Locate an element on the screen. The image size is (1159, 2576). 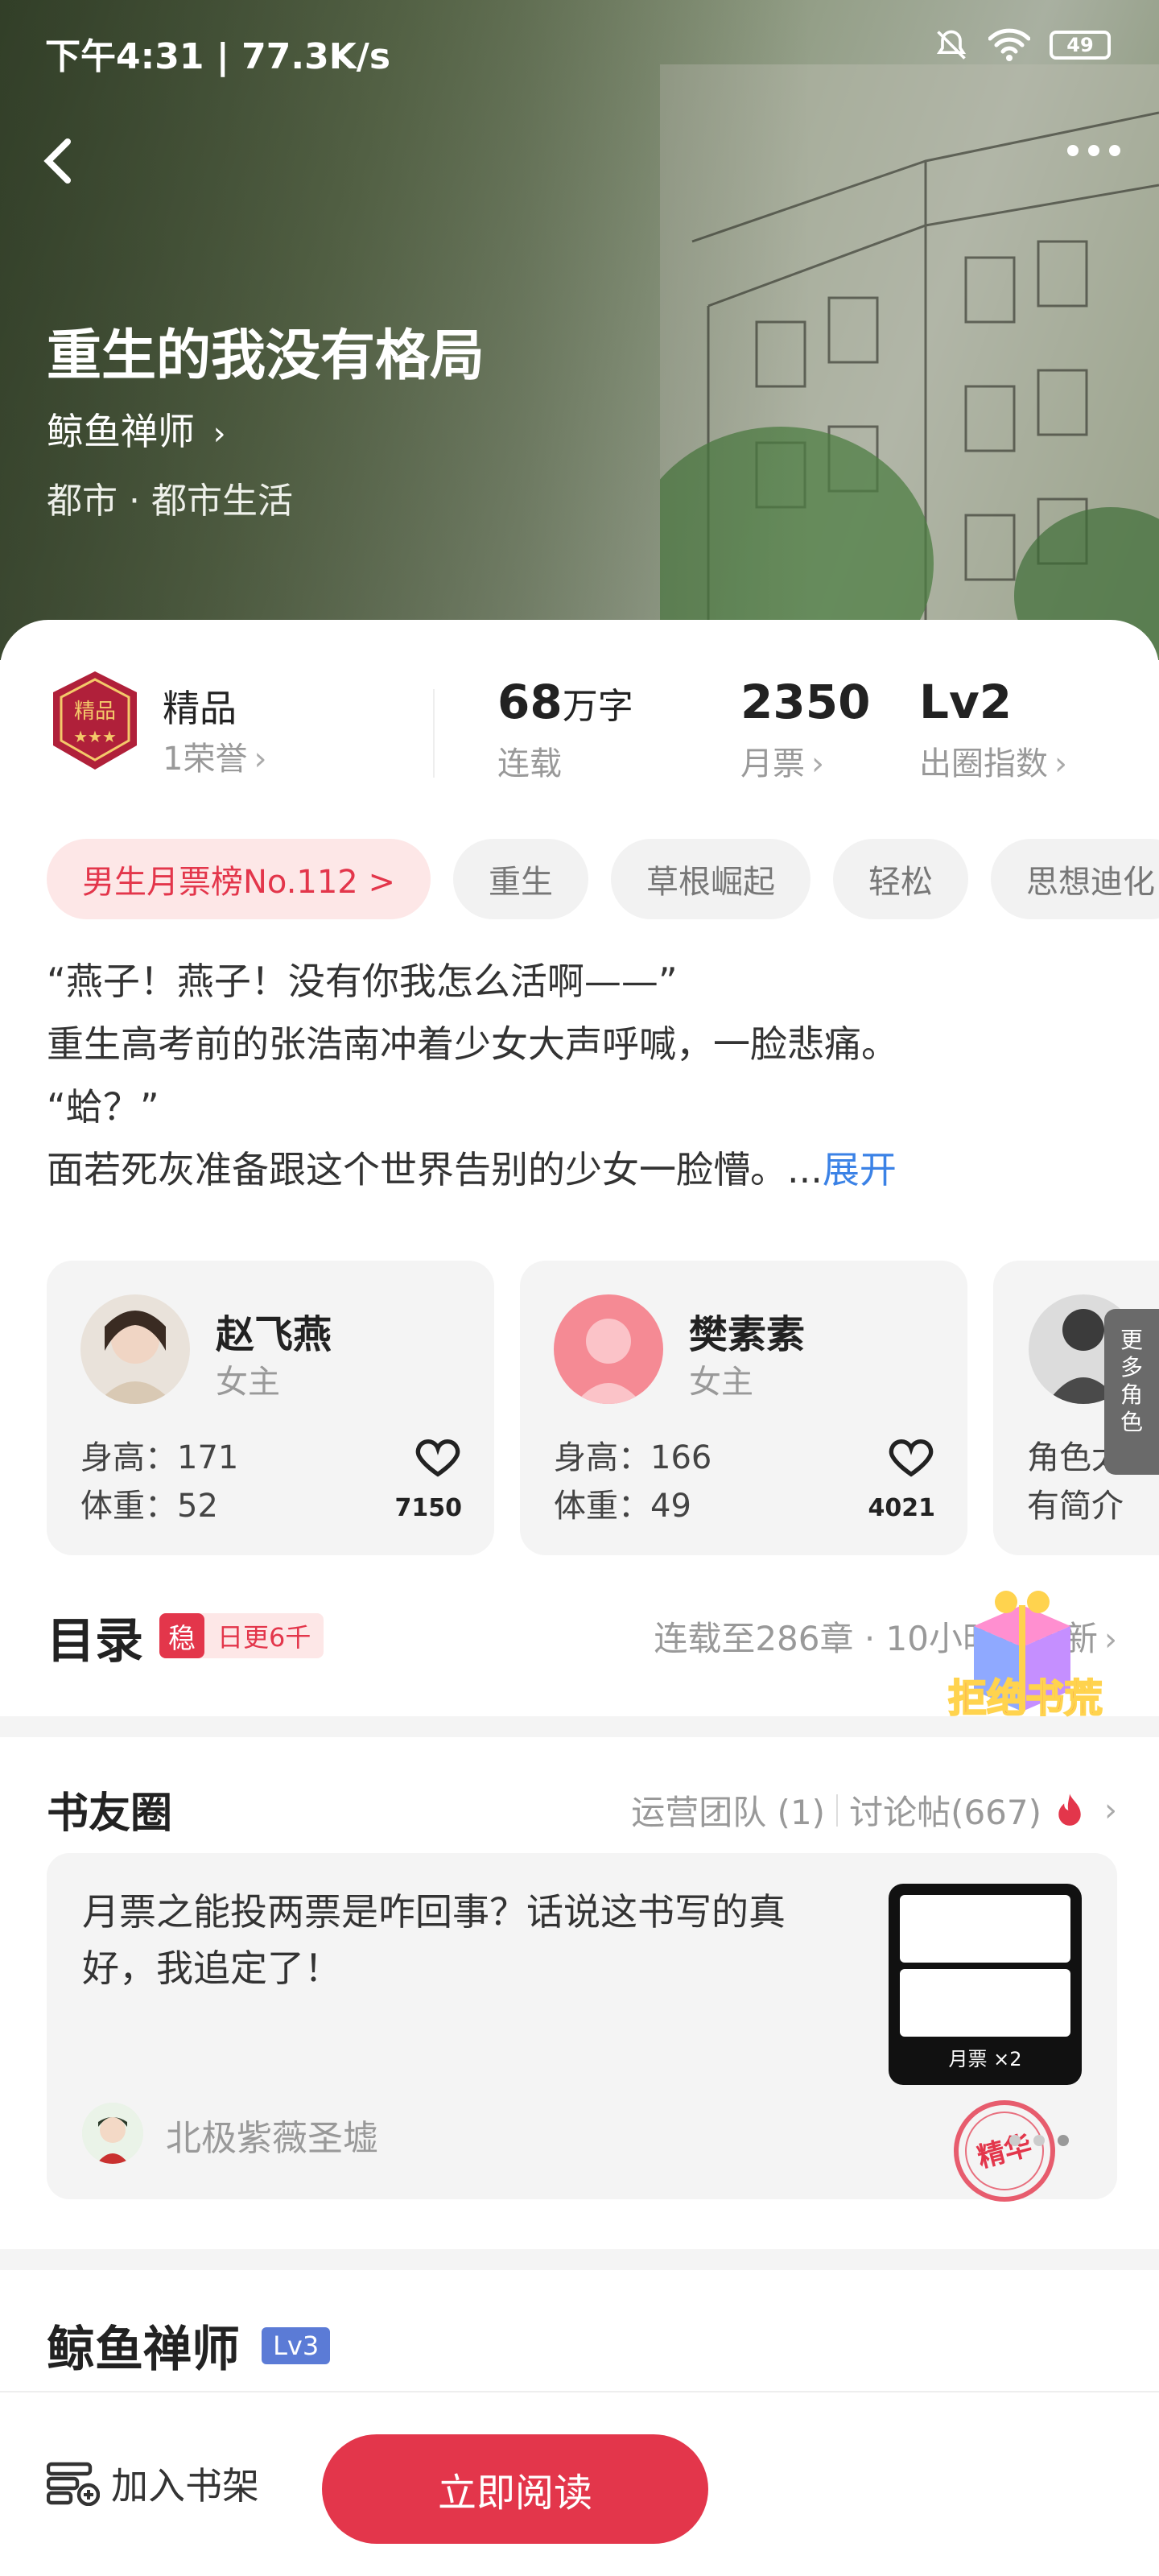
like-count: 4021 is located at coordinates (902, 1508).